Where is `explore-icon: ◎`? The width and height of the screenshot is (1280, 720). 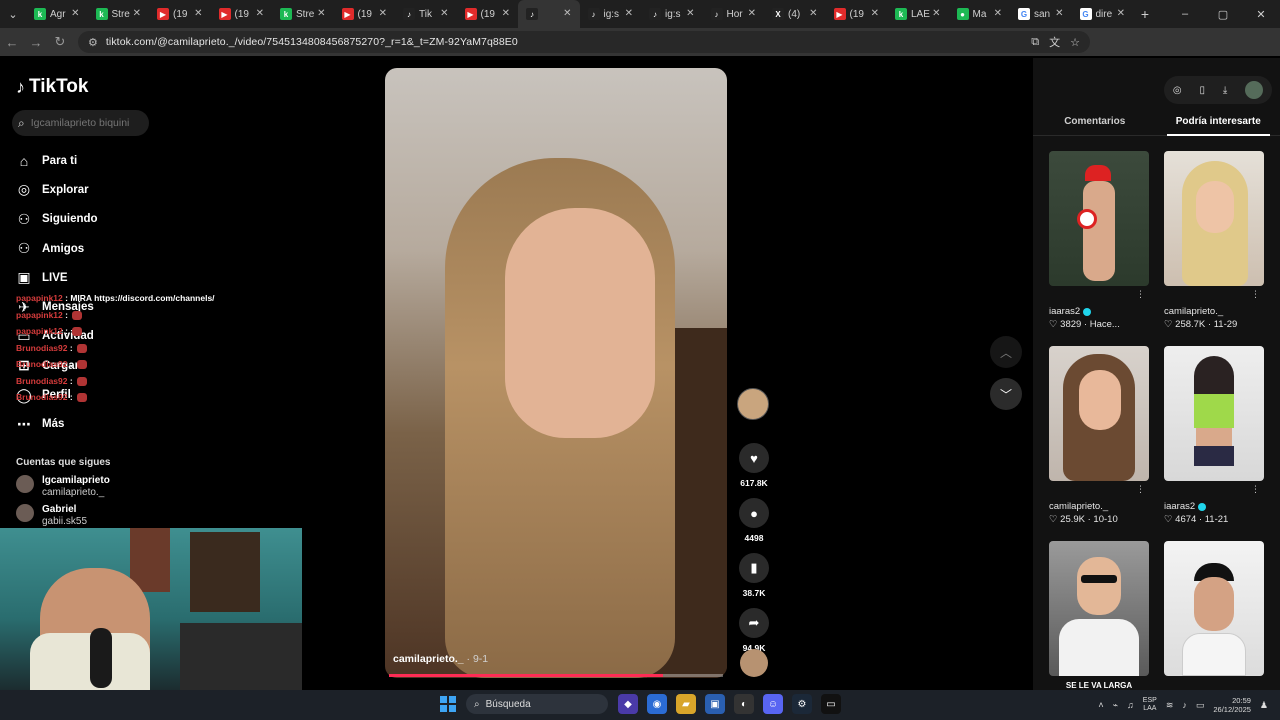 explore-icon: ◎ is located at coordinates (1177, 90).